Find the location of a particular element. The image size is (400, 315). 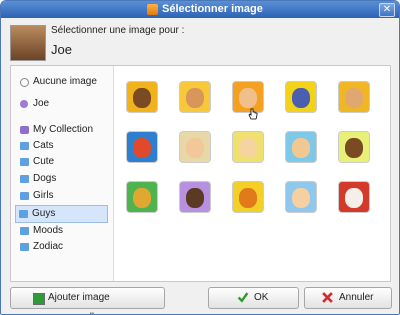

user-avatar is located at coordinates (28, 43).